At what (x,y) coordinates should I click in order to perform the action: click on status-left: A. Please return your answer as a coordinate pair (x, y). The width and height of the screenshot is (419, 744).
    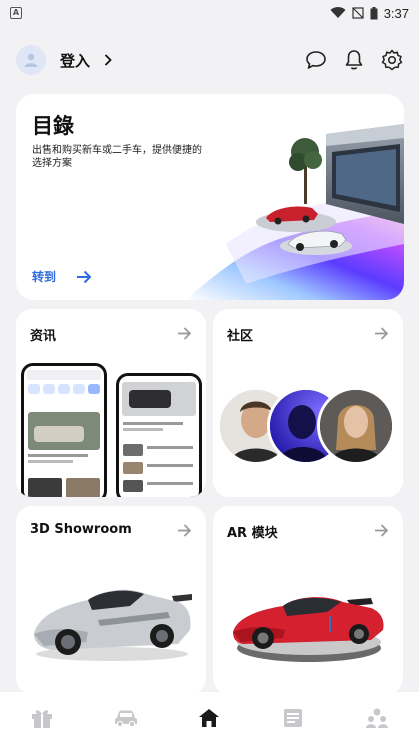
    Looking at the image, I should click on (16, 13).